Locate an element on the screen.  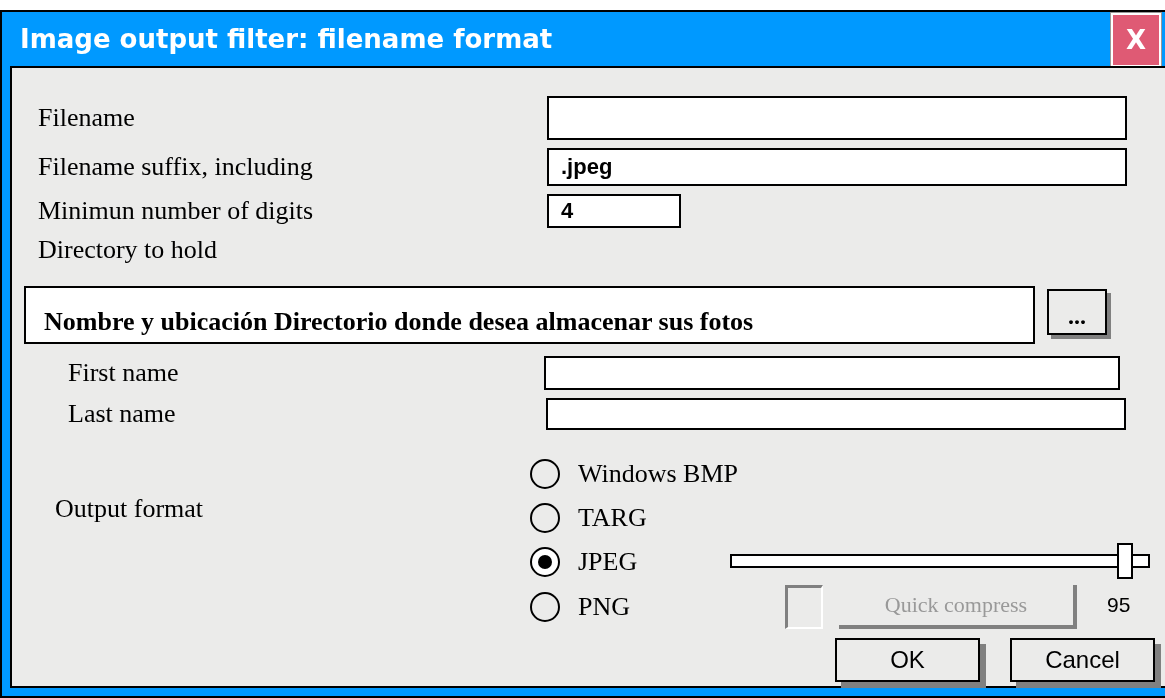
radio-label: JPEG is located at coordinates (608, 562).